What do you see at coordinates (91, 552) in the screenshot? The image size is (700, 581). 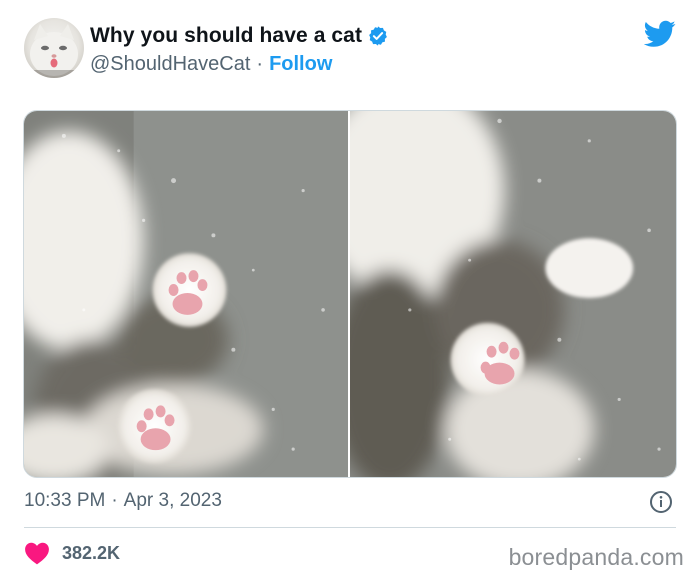 I see `like-count: 382.2K` at bounding box center [91, 552].